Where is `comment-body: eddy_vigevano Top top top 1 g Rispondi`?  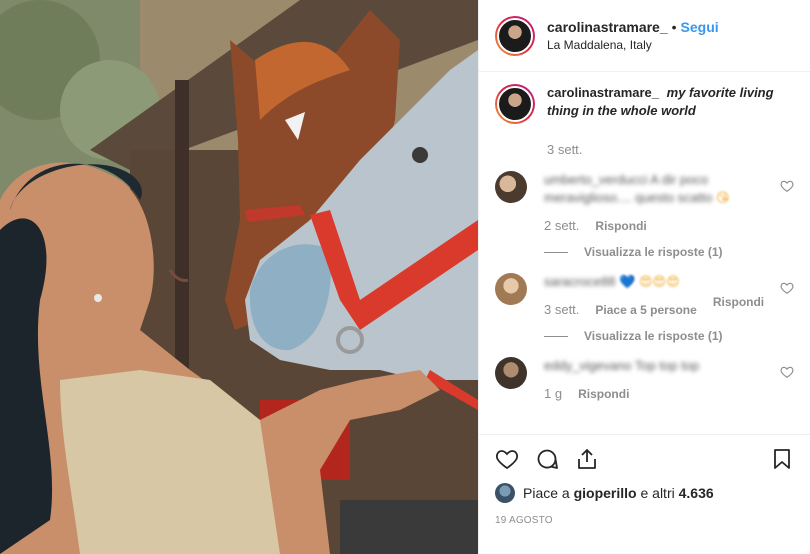
comment-body: eddy_vigevano Top top top 1 g Rispondi is located at coordinates (655, 380).